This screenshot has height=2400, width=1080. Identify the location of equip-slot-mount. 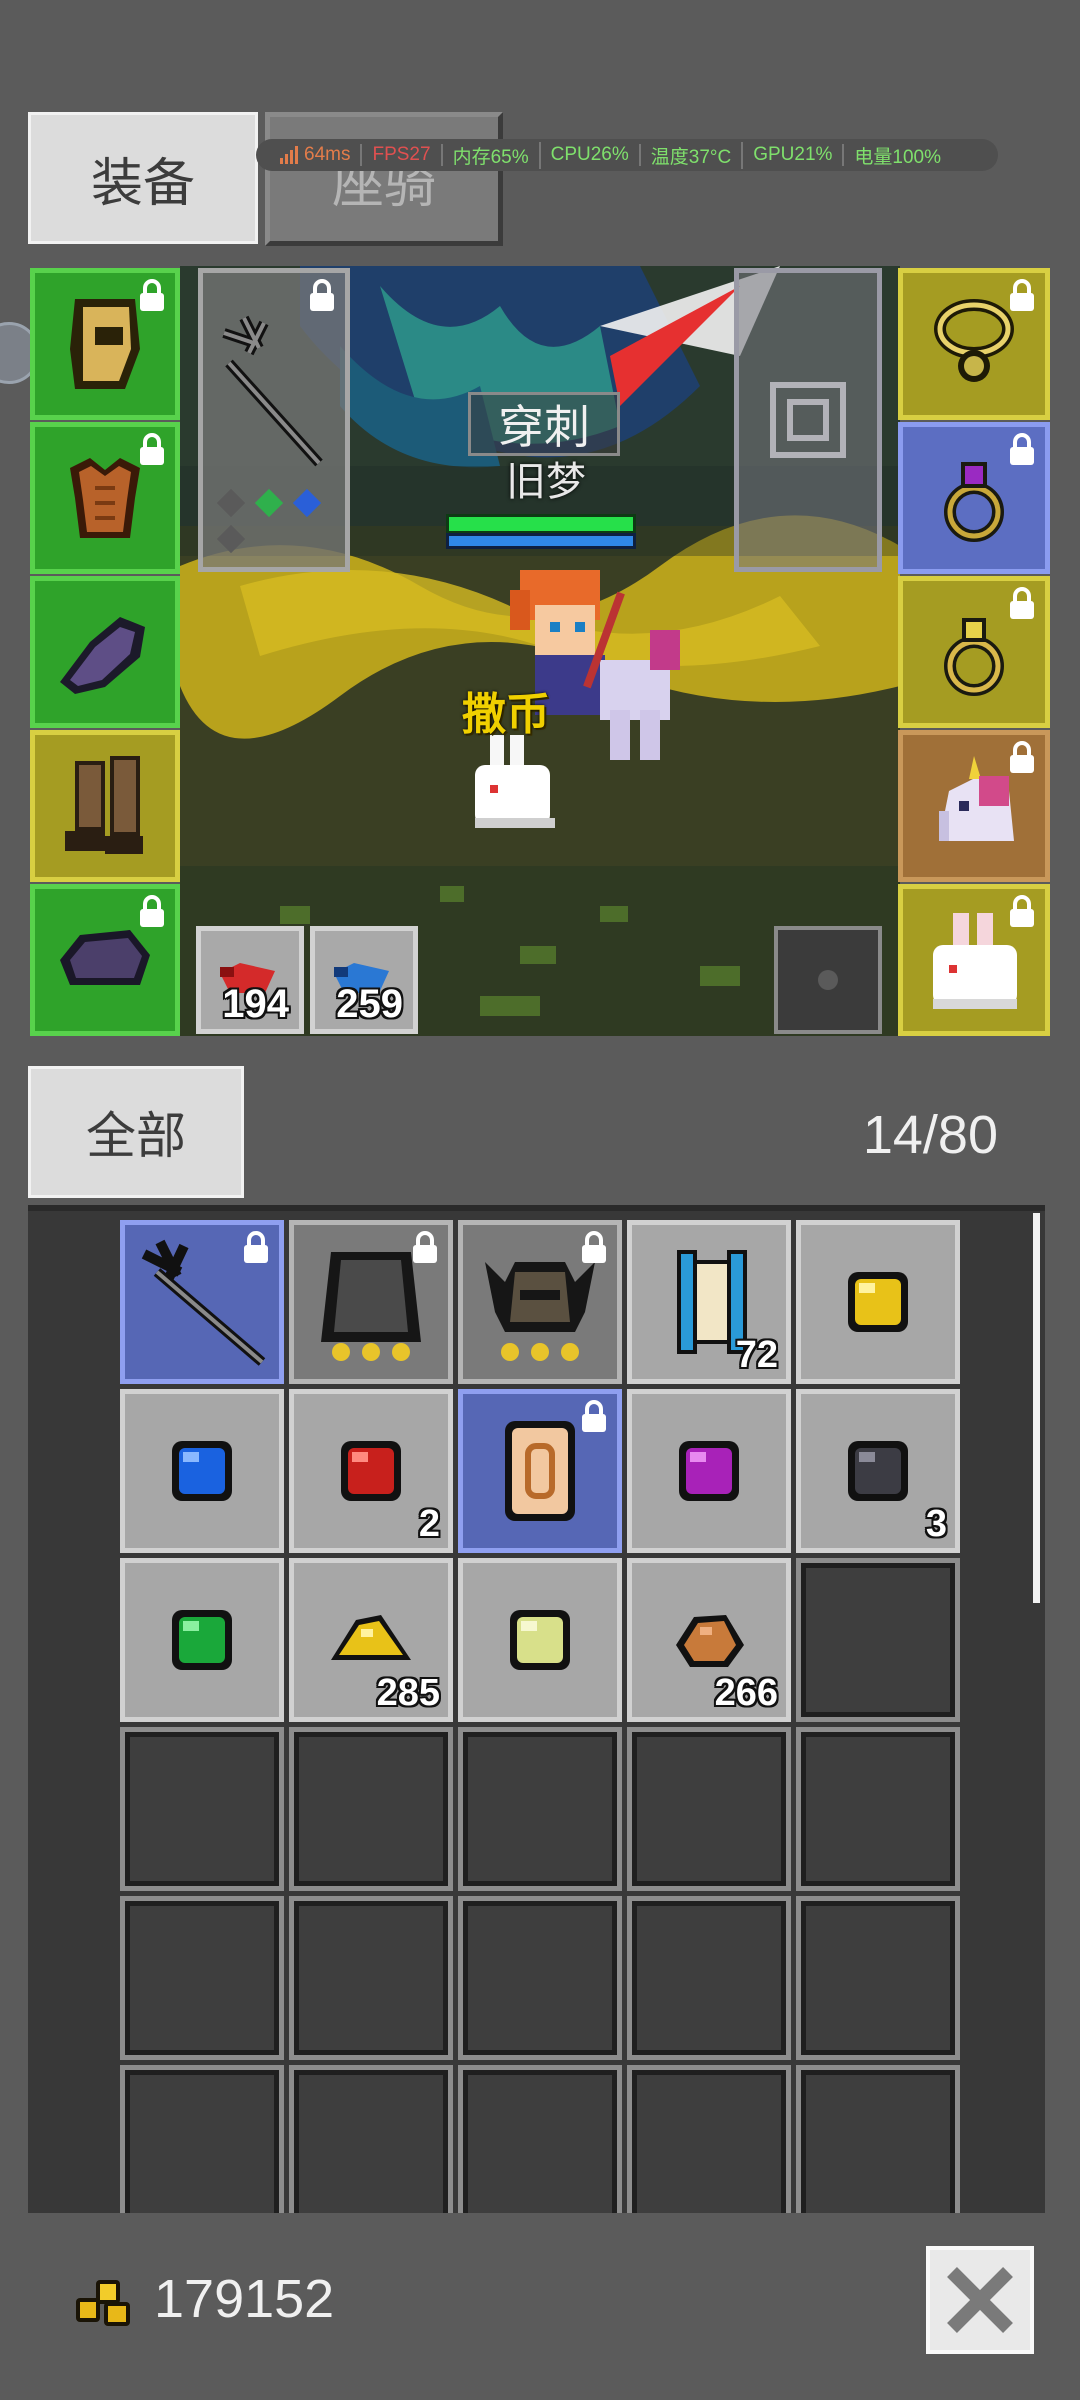
(974, 806).